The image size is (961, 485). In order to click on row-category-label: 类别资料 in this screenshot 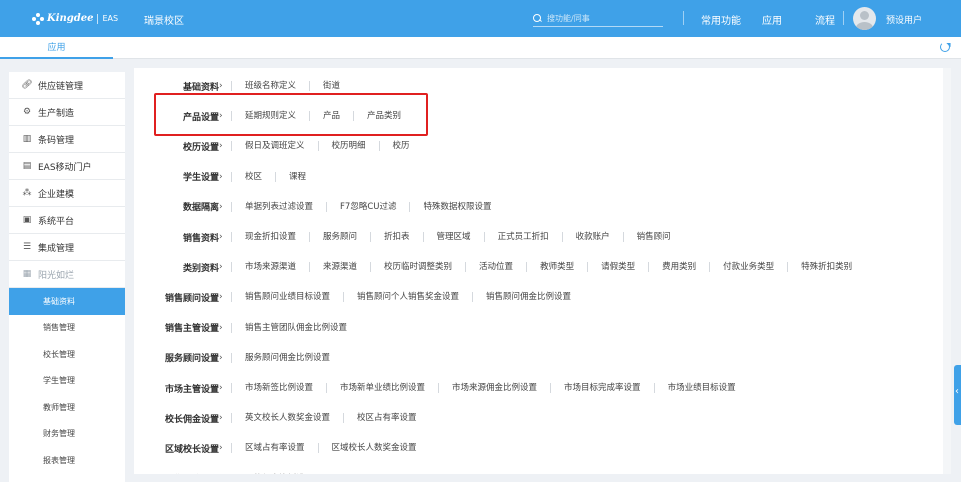, I will do `click(176, 267)`.